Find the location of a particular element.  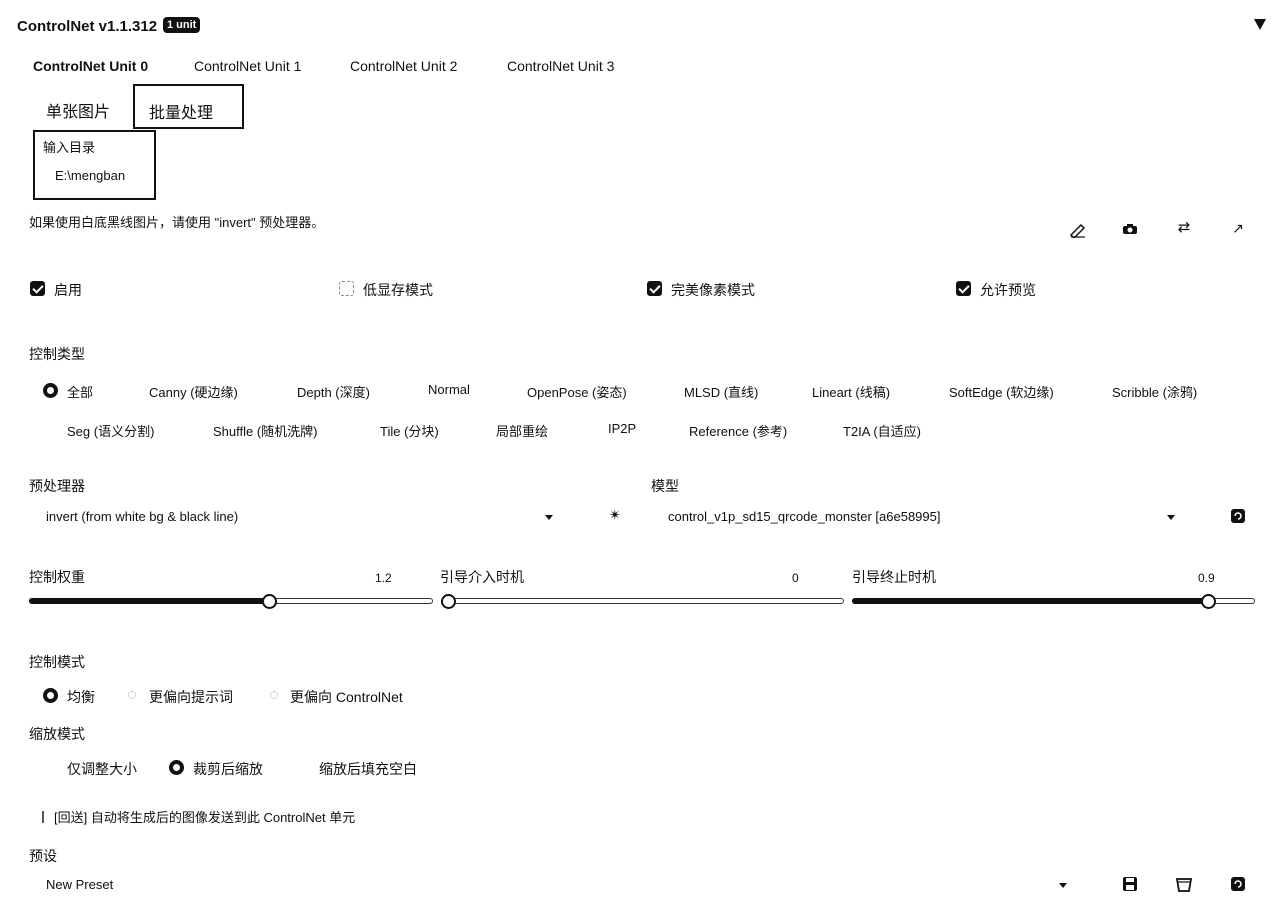

control-type-all: 全部 is located at coordinates (80, 391).